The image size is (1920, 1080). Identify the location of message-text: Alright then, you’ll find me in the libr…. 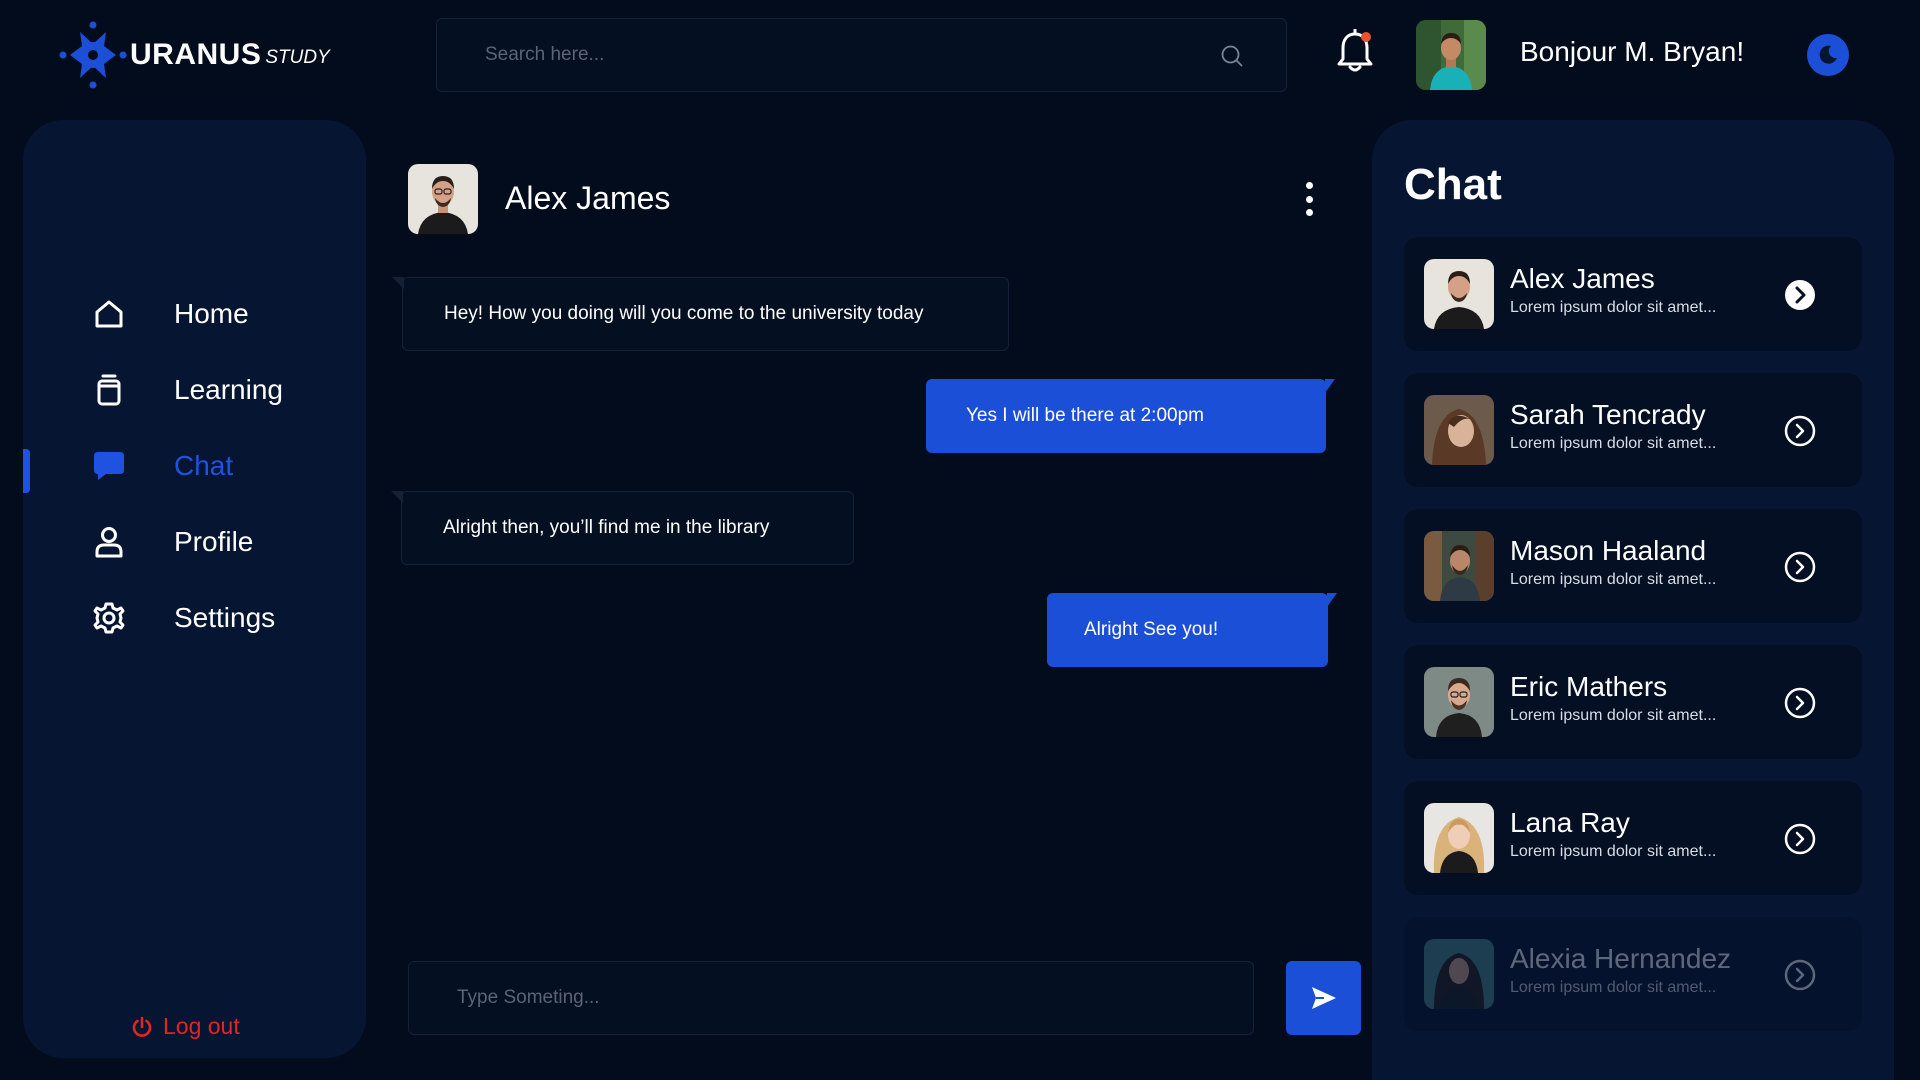
(606, 527).